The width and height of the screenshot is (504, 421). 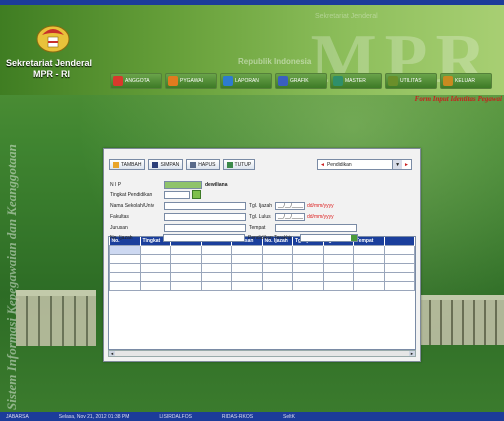 What do you see at coordinates (369, 241) in the screenshot?
I see `col-tempat: Tempat` at bounding box center [369, 241].